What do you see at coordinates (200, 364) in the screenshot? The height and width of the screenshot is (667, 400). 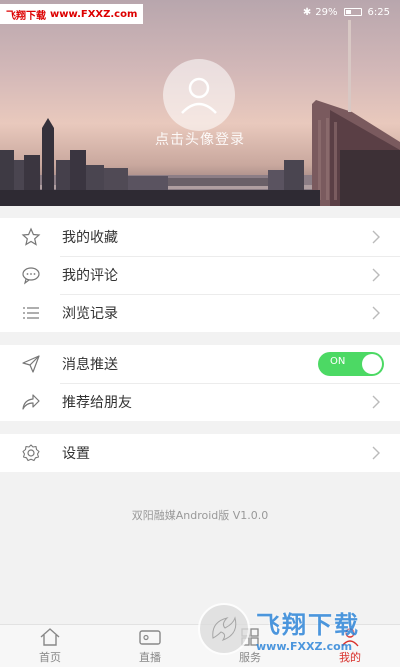 I see `menu-item-push-notifications: 消息推送 ON` at bounding box center [200, 364].